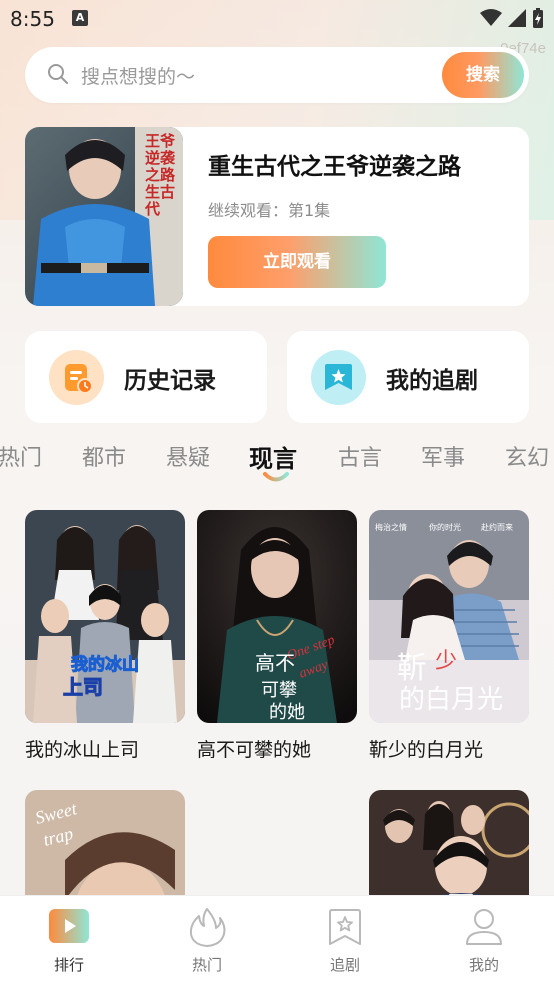 The height and width of the screenshot is (984, 554). What do you see at coordinates (105, 664) in the screenshot?
I see `svg-text: 我的冰山` at bounding box center [105, 664].